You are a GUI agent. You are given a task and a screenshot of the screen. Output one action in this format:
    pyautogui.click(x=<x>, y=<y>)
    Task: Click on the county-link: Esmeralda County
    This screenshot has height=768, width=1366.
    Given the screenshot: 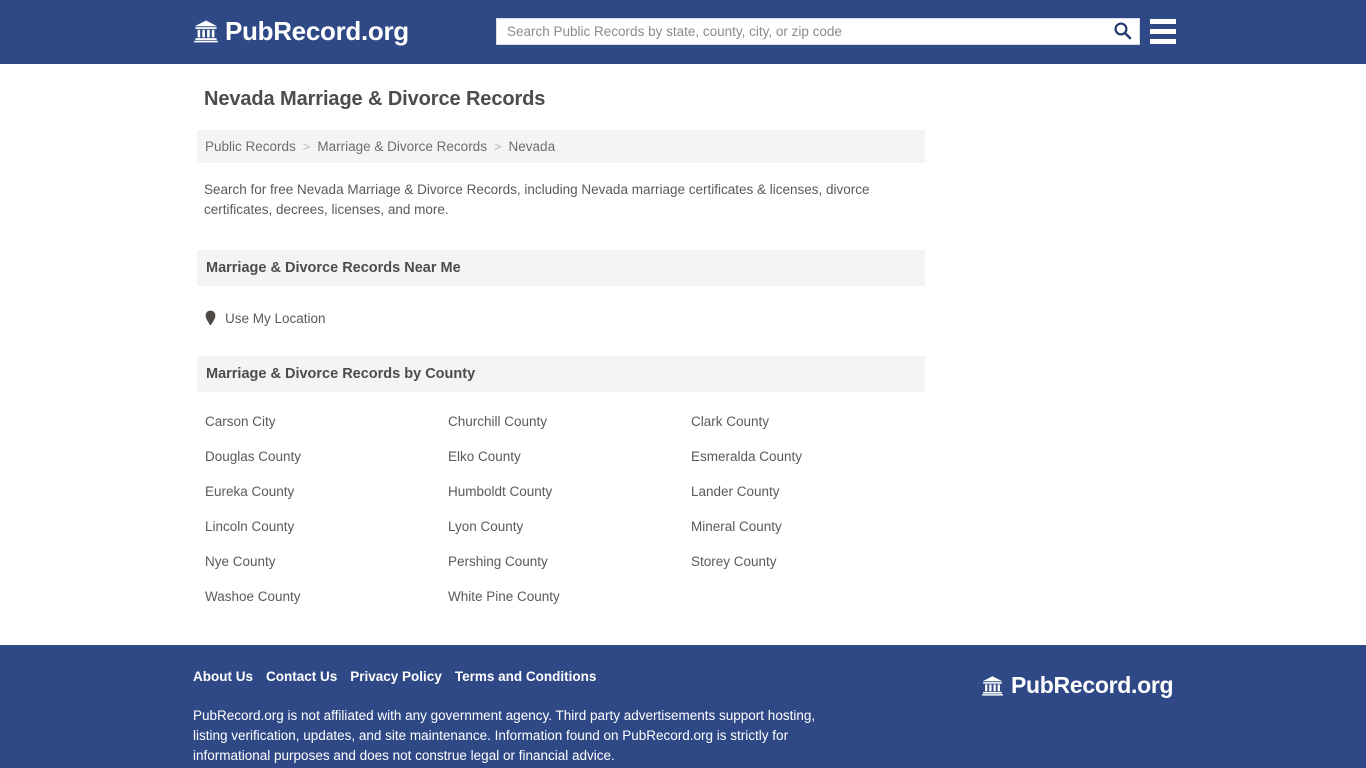 What is the action you would take?
    pyautogui.click(x=746, y=456)
    